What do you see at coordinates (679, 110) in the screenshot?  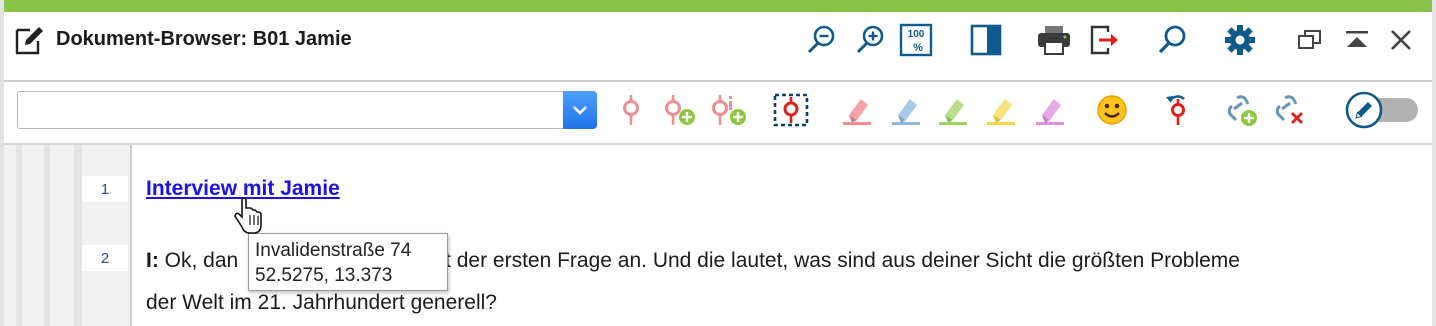 I see `code-add-icon` at bounding box center [679, 110].